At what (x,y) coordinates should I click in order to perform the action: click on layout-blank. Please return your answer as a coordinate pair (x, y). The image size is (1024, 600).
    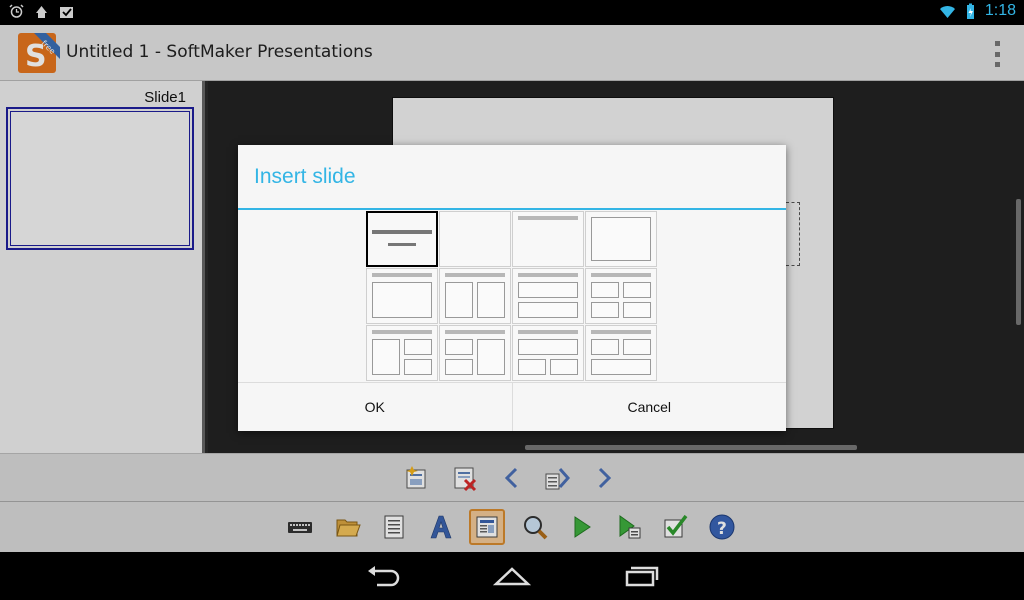
    Looking at the image, I should click on (475, 239).